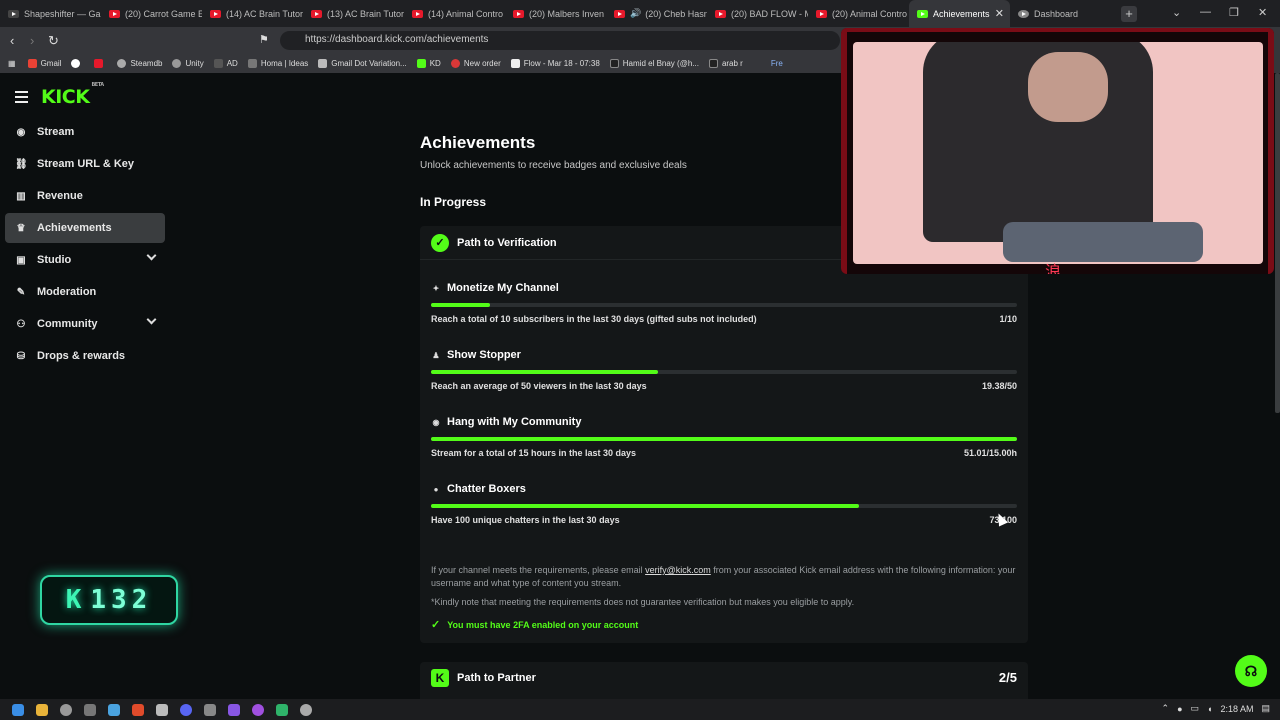 Image resolution: width=1280 pixels, height=720 pixels. Describe the element at coordinates (656, 13) in the screenshot. I see `browser-tab: 🔊 (20) Cheb Hasn` at that location.